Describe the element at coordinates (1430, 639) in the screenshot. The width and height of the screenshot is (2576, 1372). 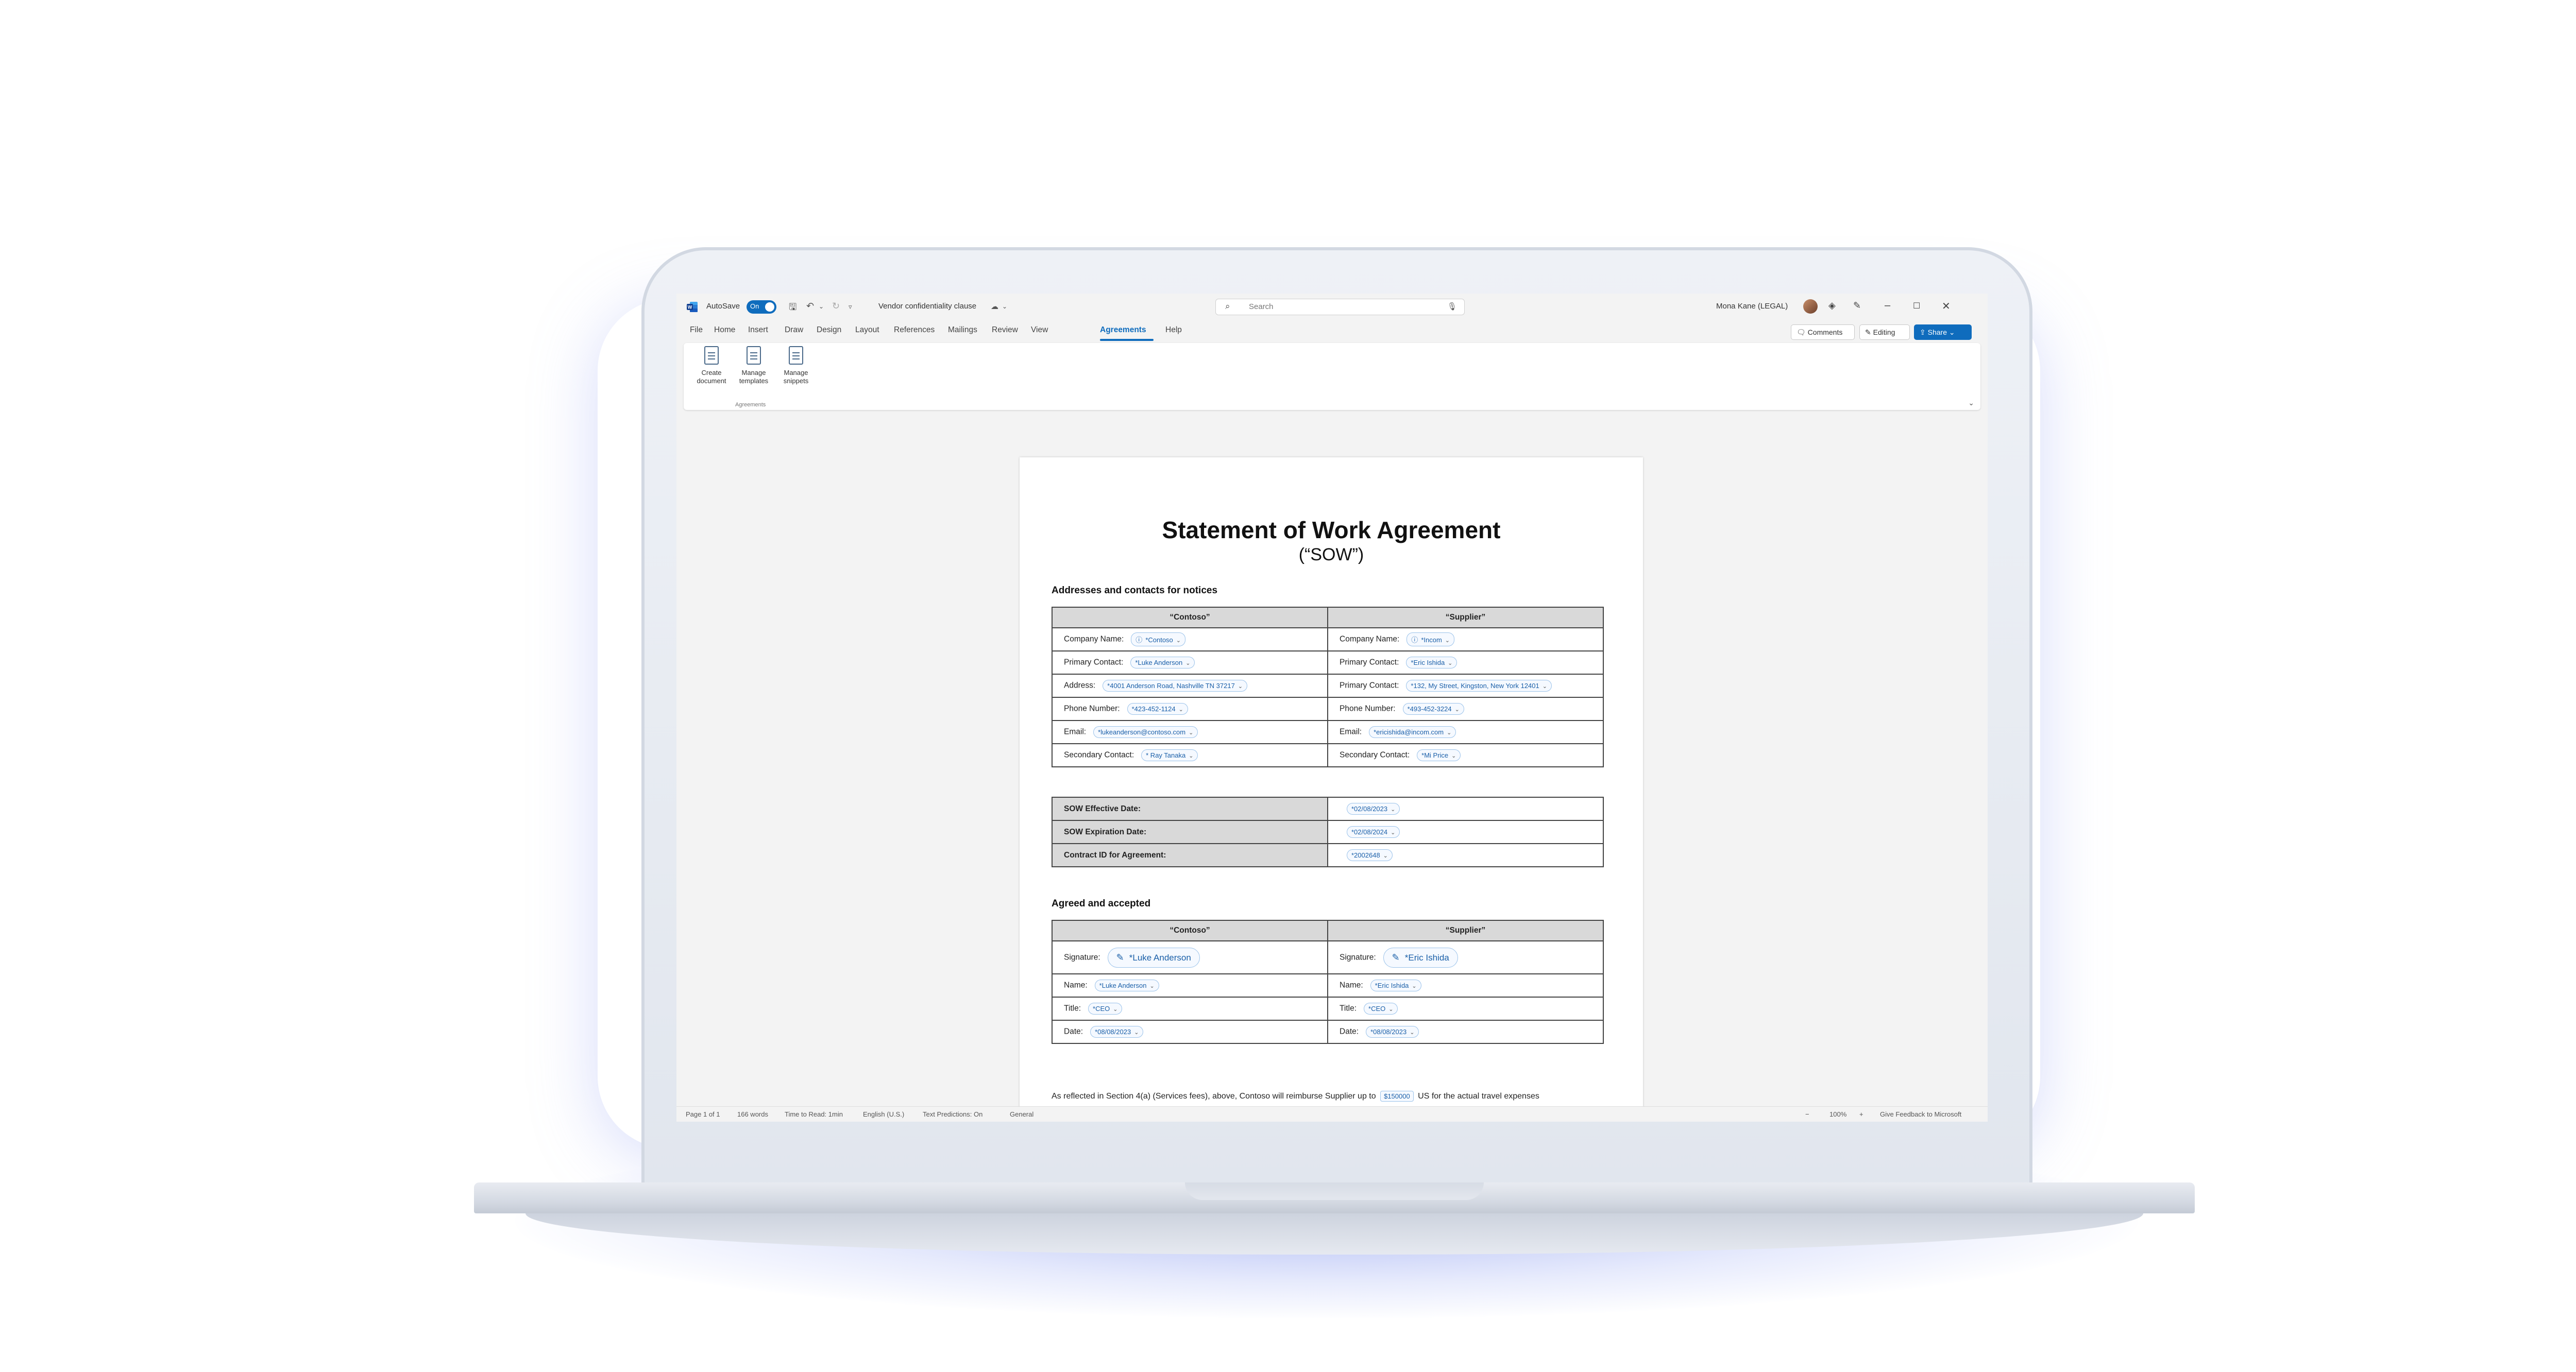
I see `content-control: ⓘ *Incom ⌄` at that location.